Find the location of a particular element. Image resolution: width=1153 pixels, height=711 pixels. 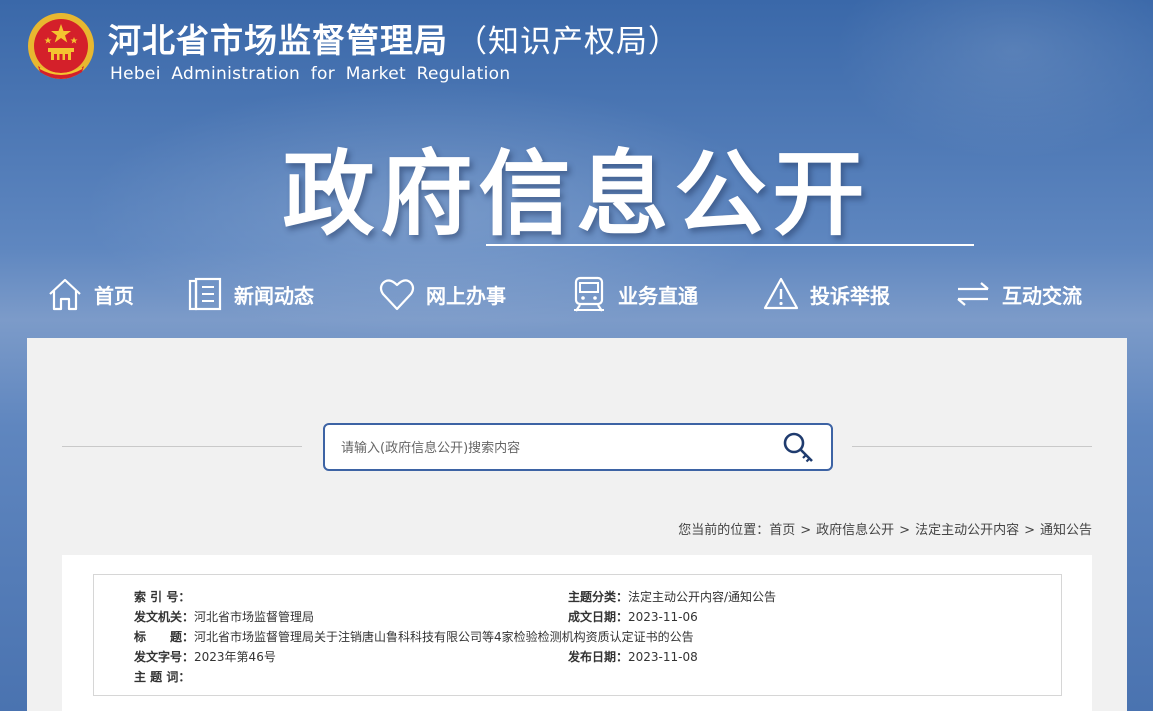

nav-item-complaints: 投诉举报 is located at coordinates (826, 294).